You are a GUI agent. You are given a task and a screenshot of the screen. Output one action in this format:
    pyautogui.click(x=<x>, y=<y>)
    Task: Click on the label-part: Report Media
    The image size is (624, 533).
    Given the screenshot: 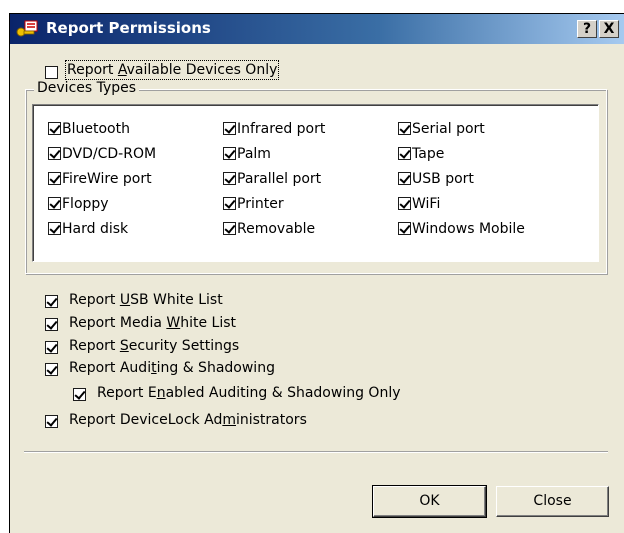 What is the action you would take?
    pyautogui.click(x=118, y=323)
    